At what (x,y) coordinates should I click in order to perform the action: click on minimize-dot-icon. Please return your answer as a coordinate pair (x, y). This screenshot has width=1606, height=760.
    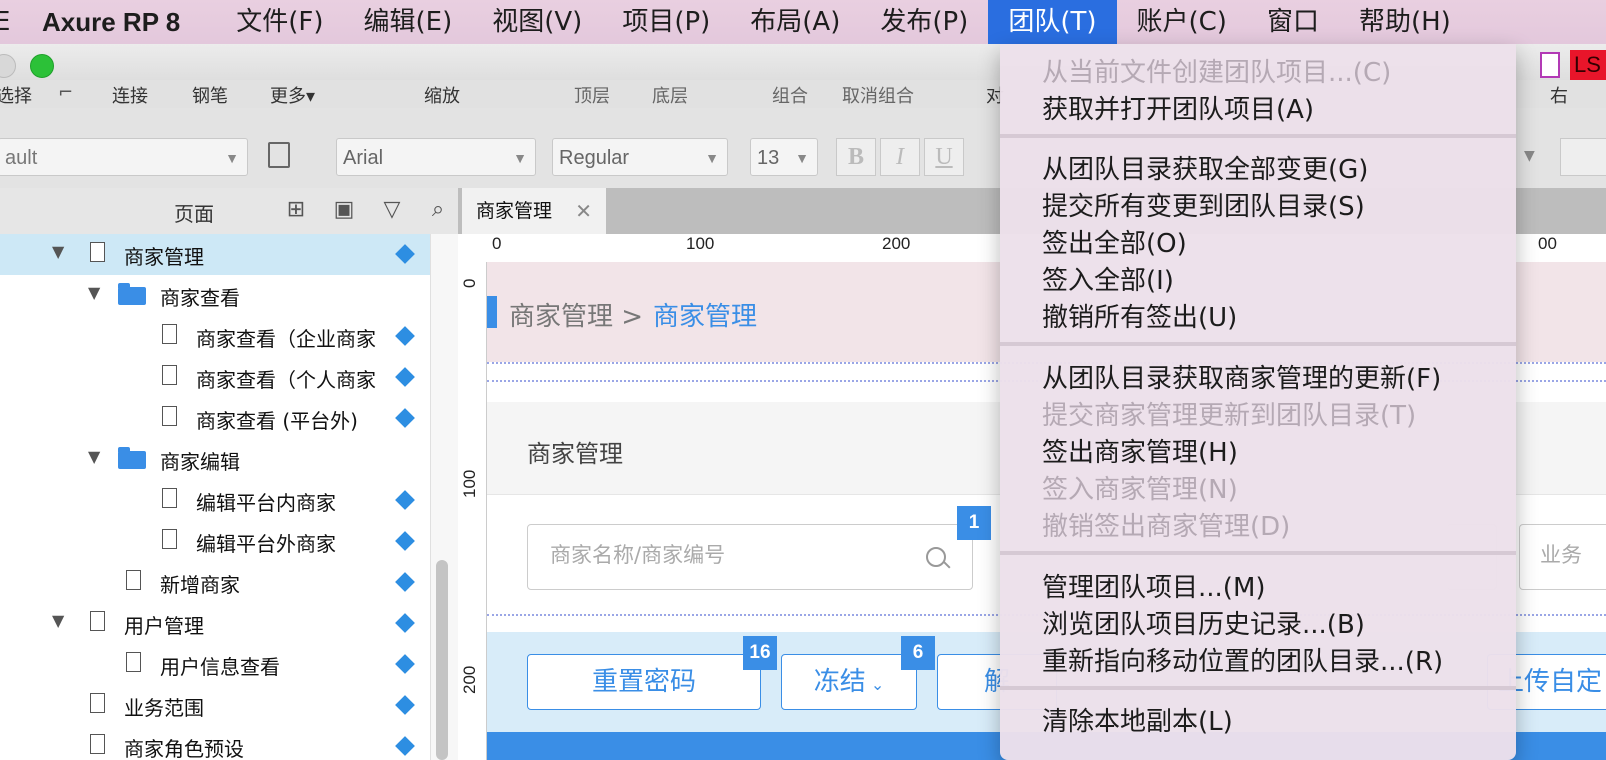
    Looking at the image, I should click on (8, 66).